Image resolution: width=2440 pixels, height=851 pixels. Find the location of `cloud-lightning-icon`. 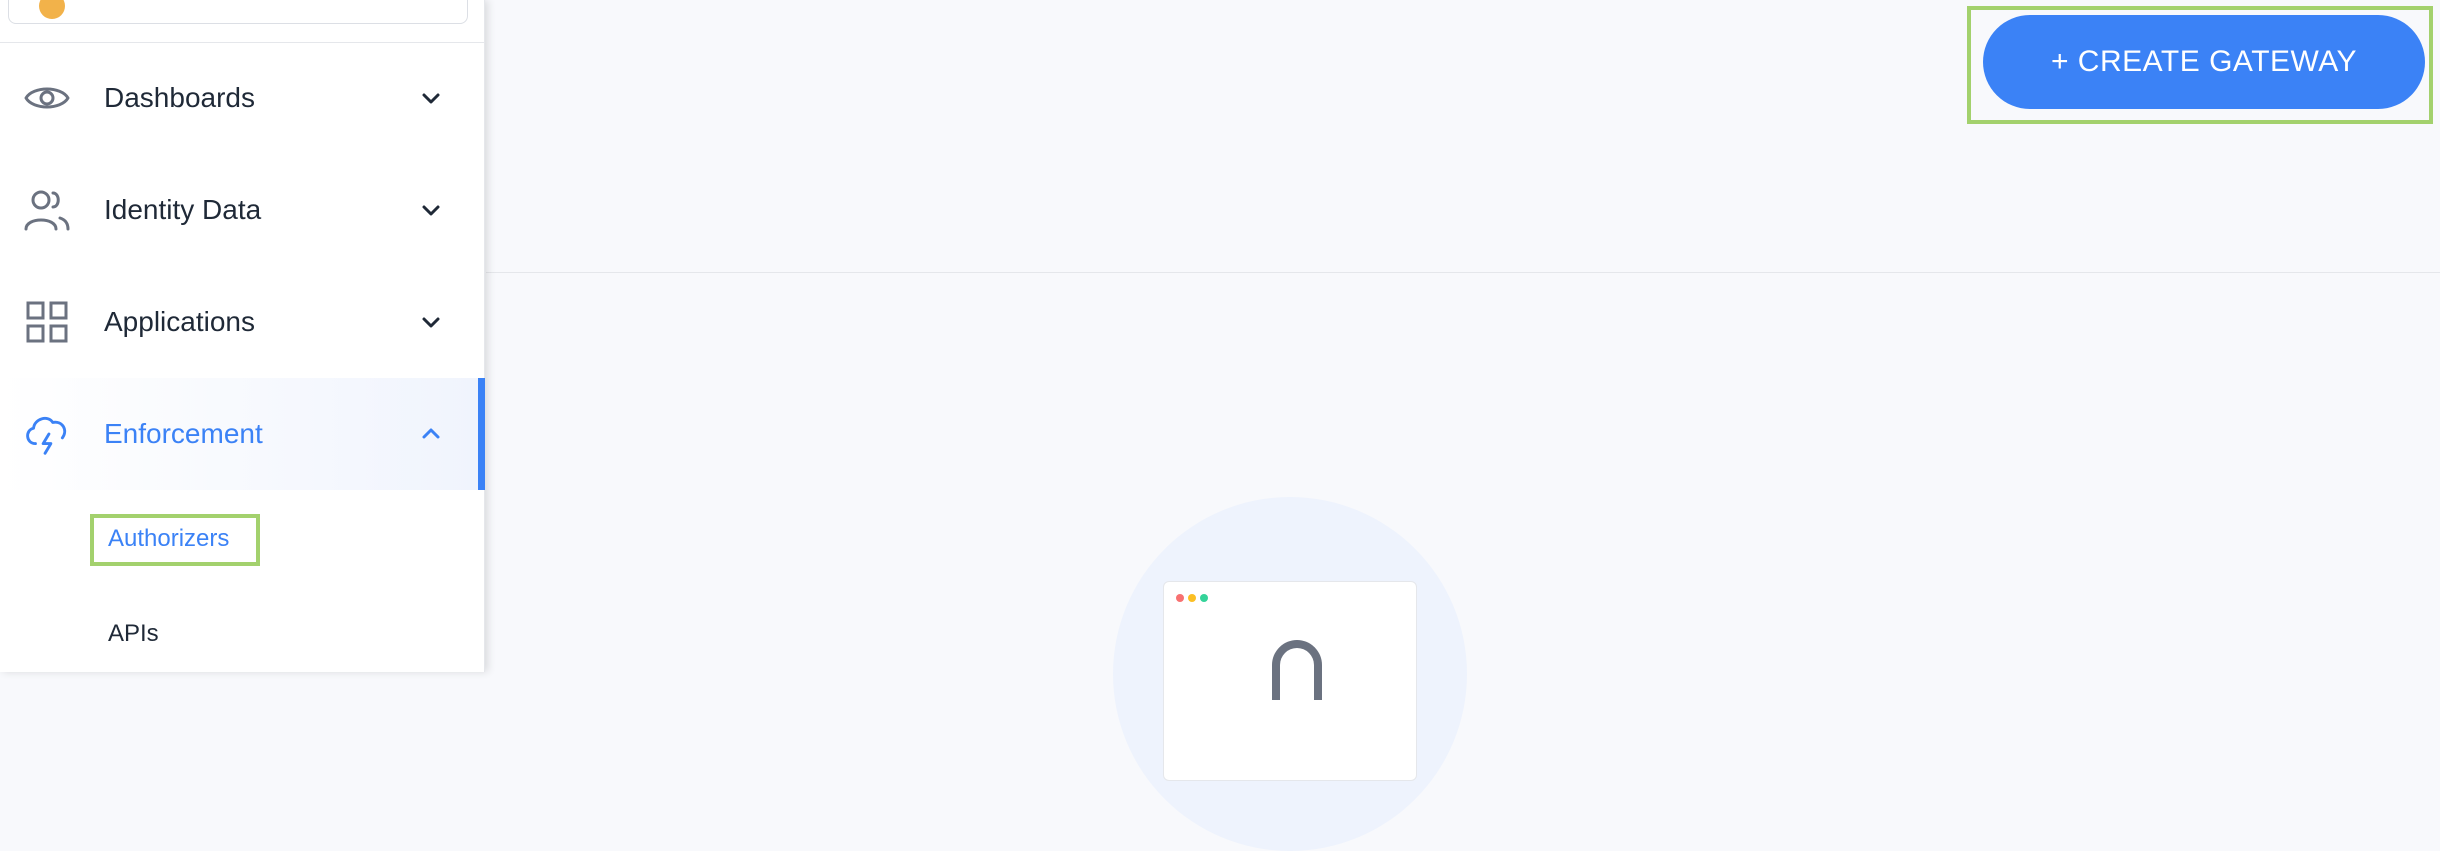

cloud-lightning-icon is located at coordinates (47, 434).